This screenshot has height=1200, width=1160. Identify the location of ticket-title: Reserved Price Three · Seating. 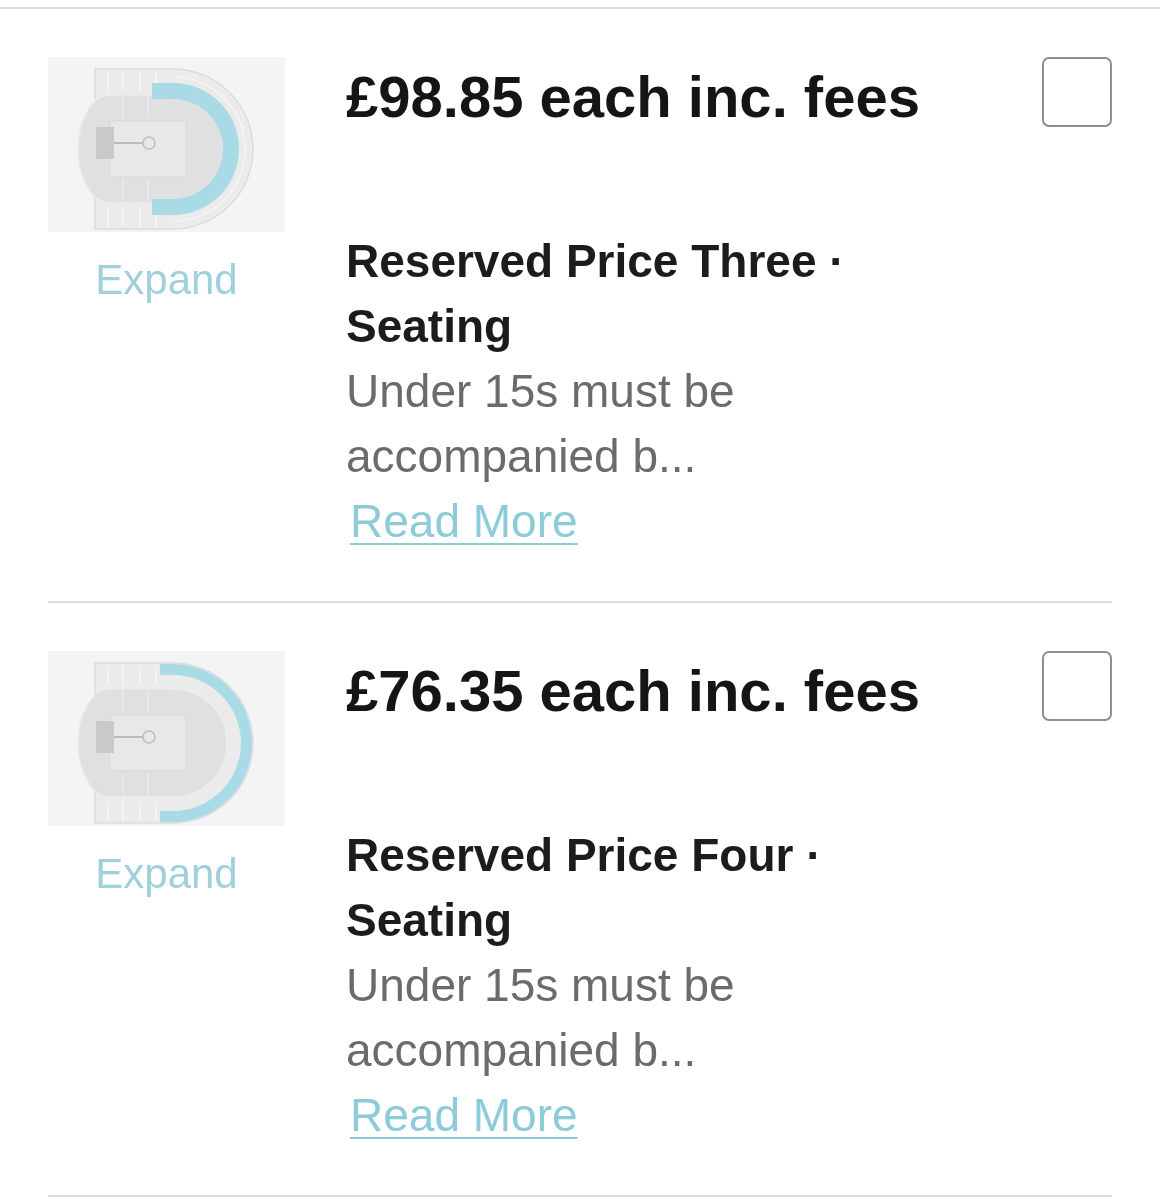
(596, 294).